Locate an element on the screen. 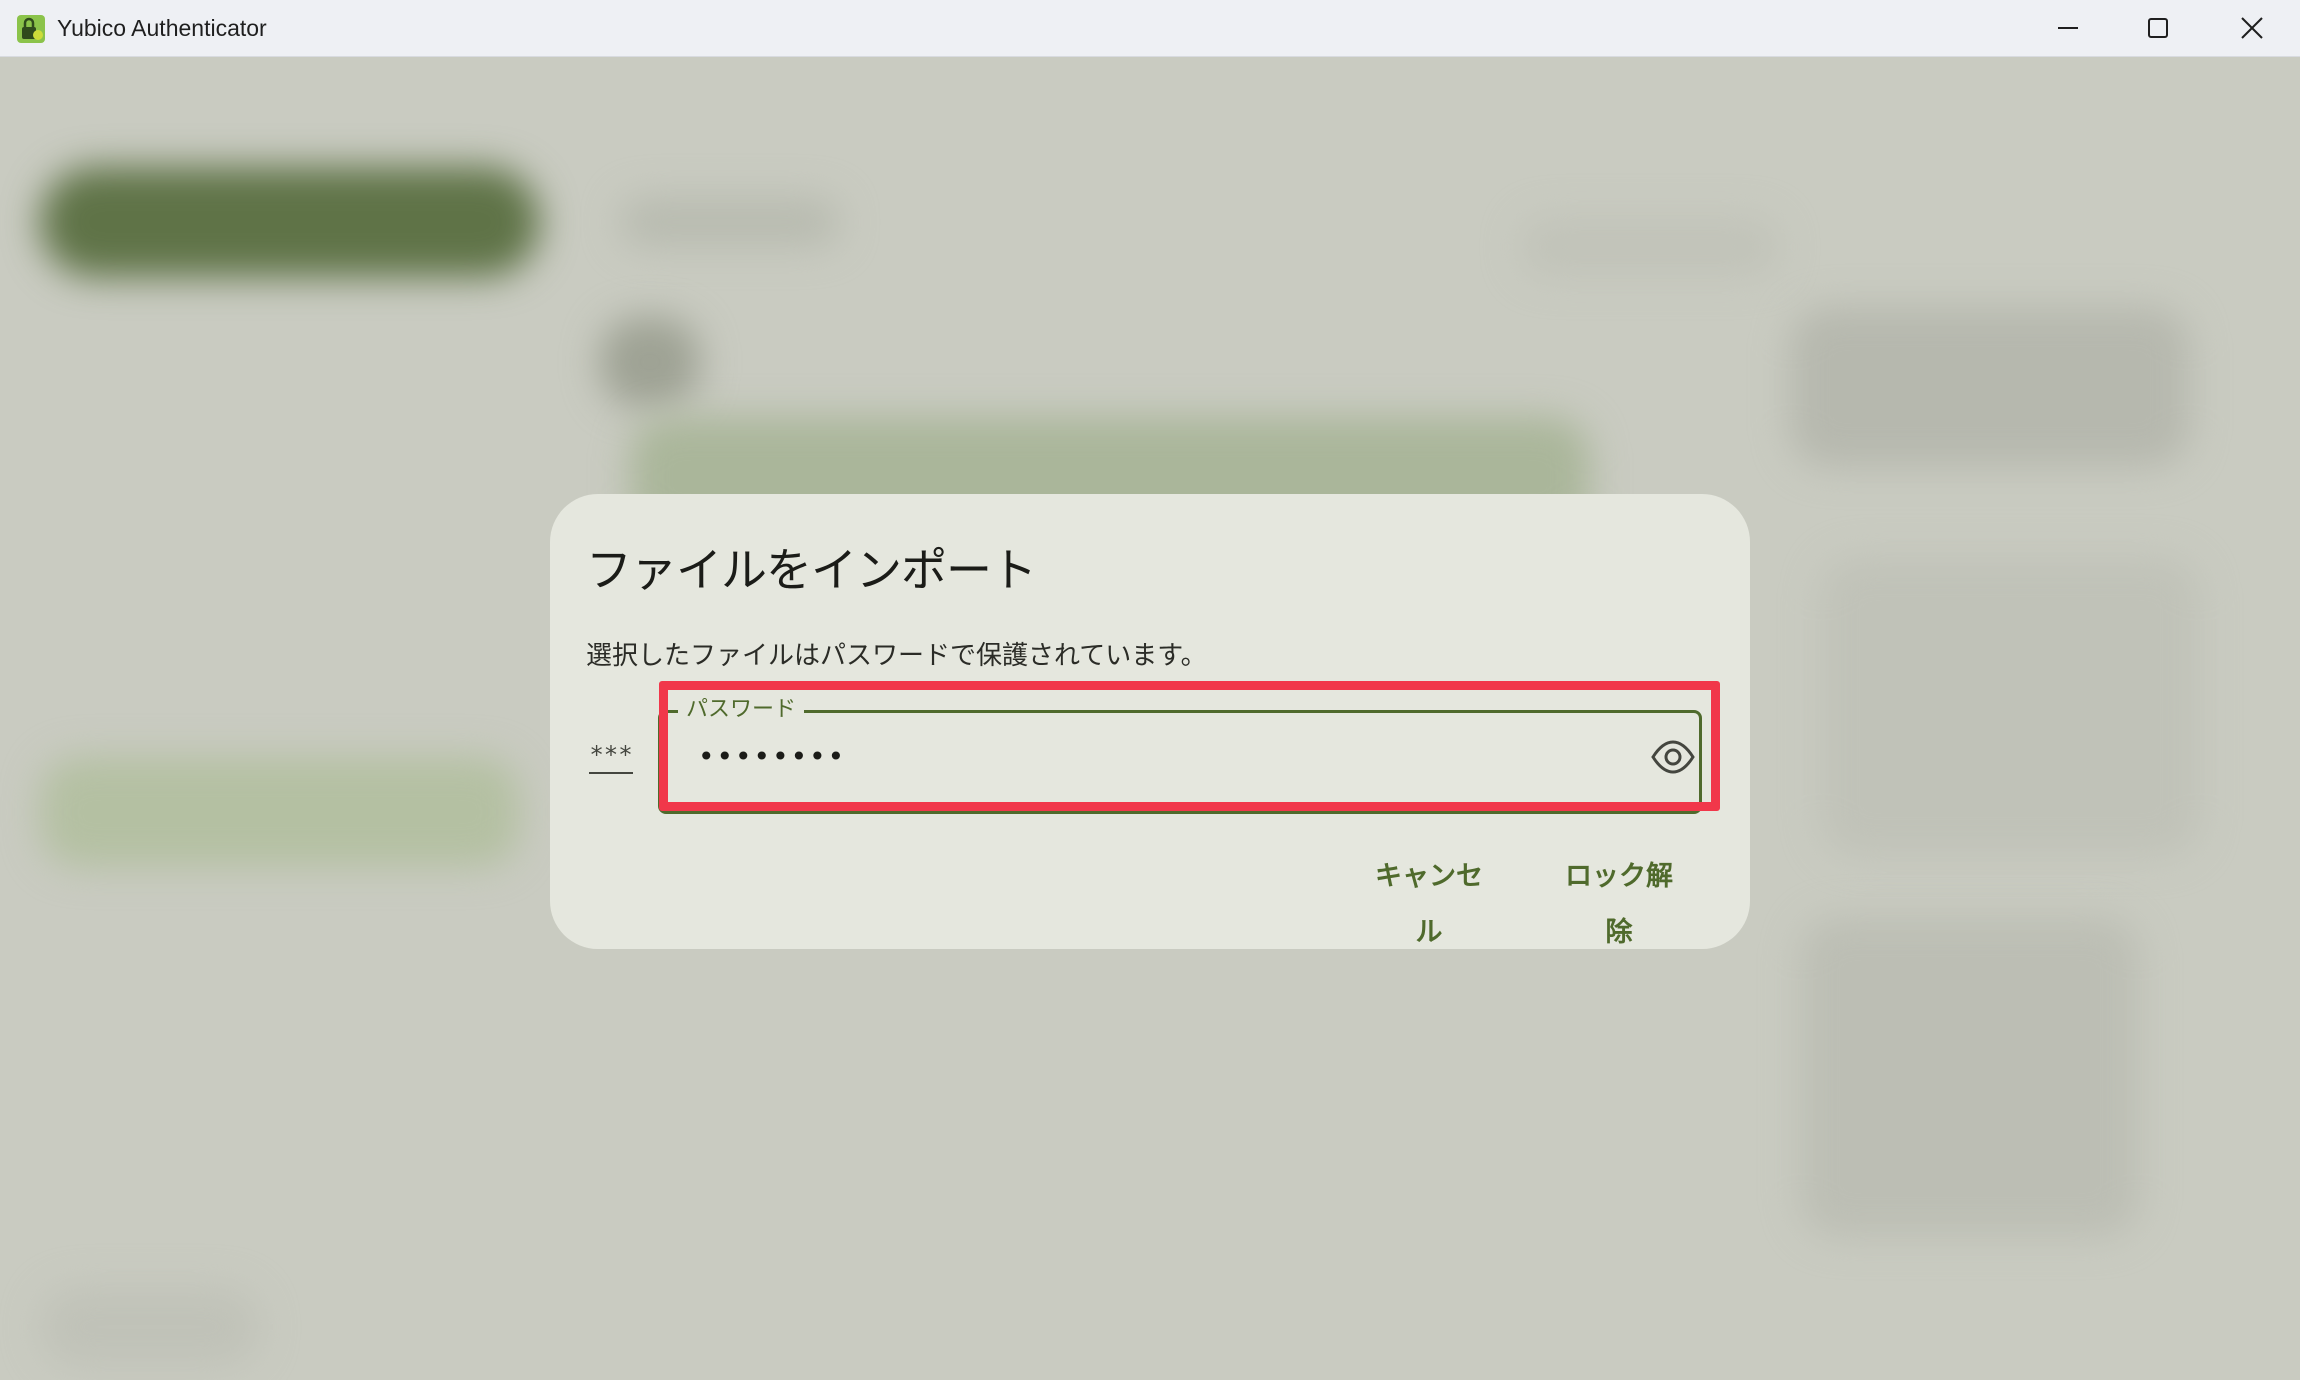 This screenshot has height=1380, width=2300. dialog-title: ファイルをインポート is located at coordinates (811, 570).